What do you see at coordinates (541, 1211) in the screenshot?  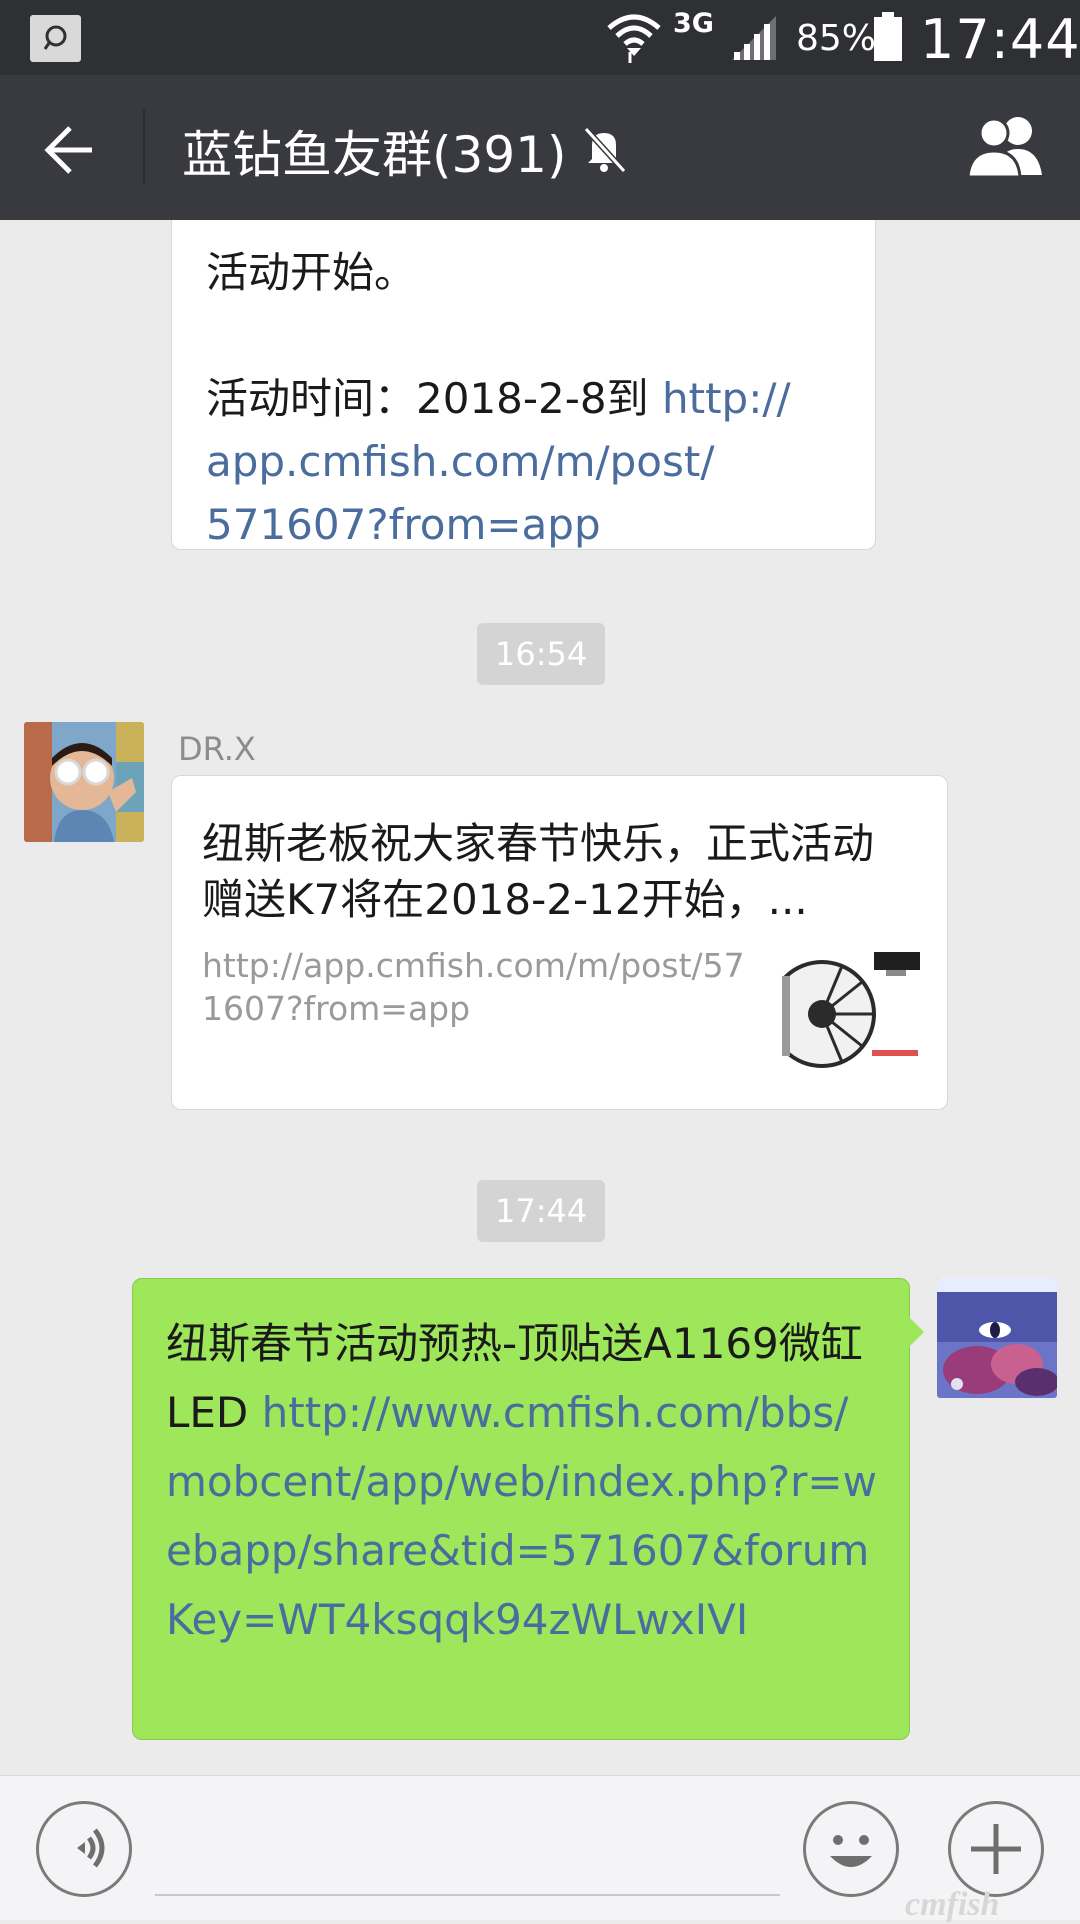 I see `timestamp: 17:44` at bounding box center [541, 1211].